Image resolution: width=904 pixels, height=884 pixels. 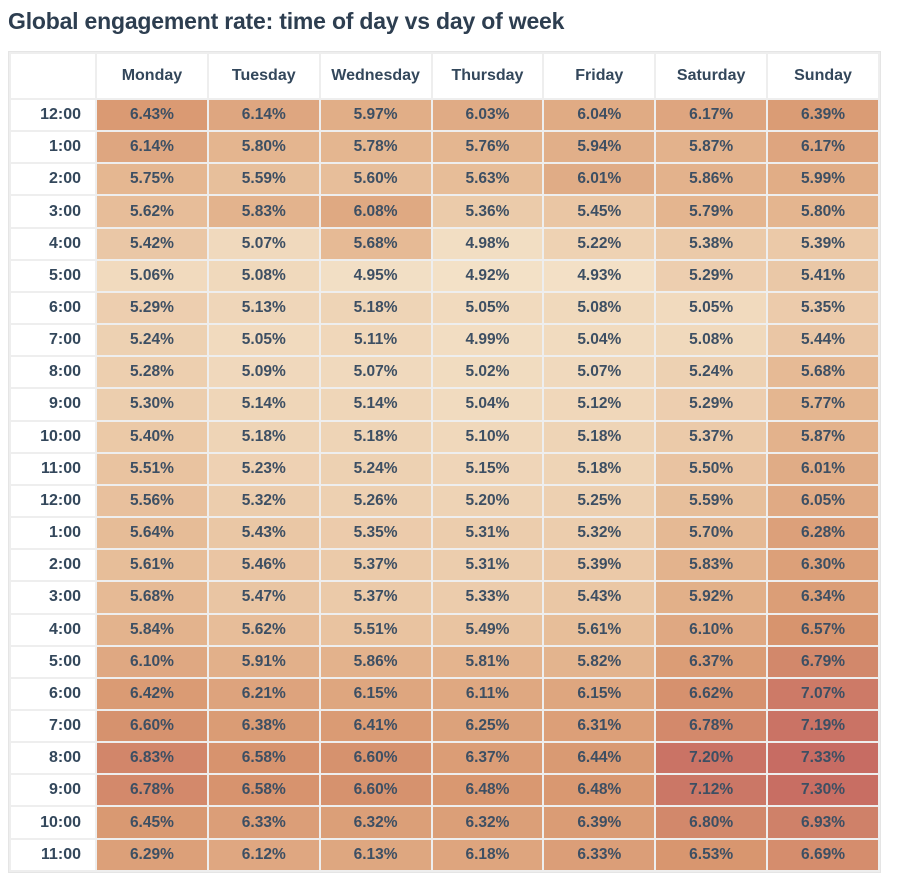 I want to click on heatmap-cell-friday: 5.22%, so click(x=599, y=243).